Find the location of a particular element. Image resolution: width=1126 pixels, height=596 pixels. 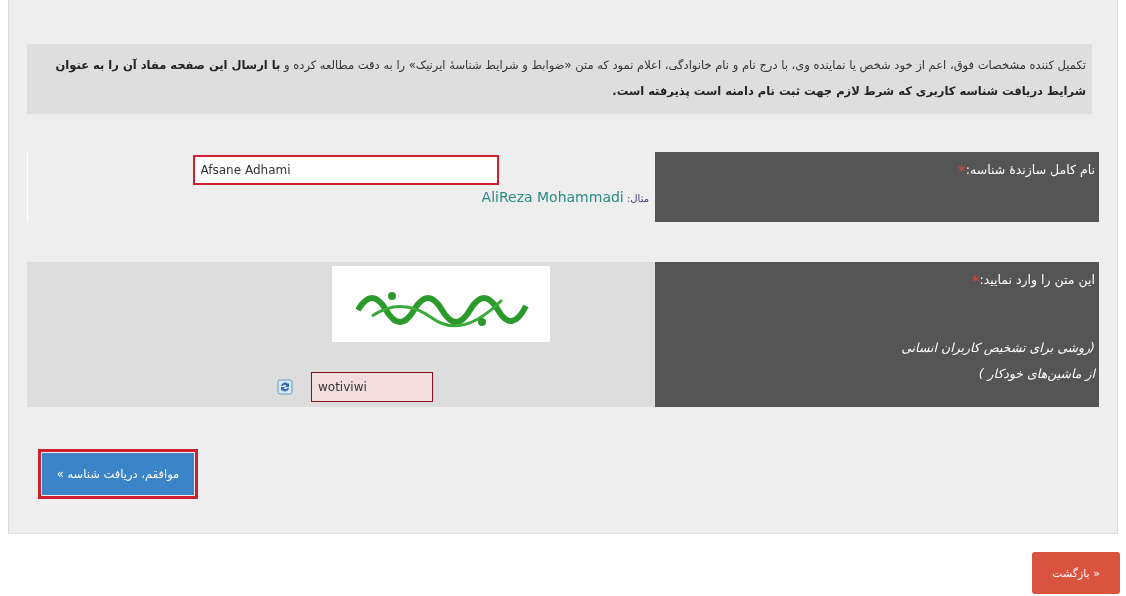

captcha-field: wotiviwi is located at coordinates (372, 387).